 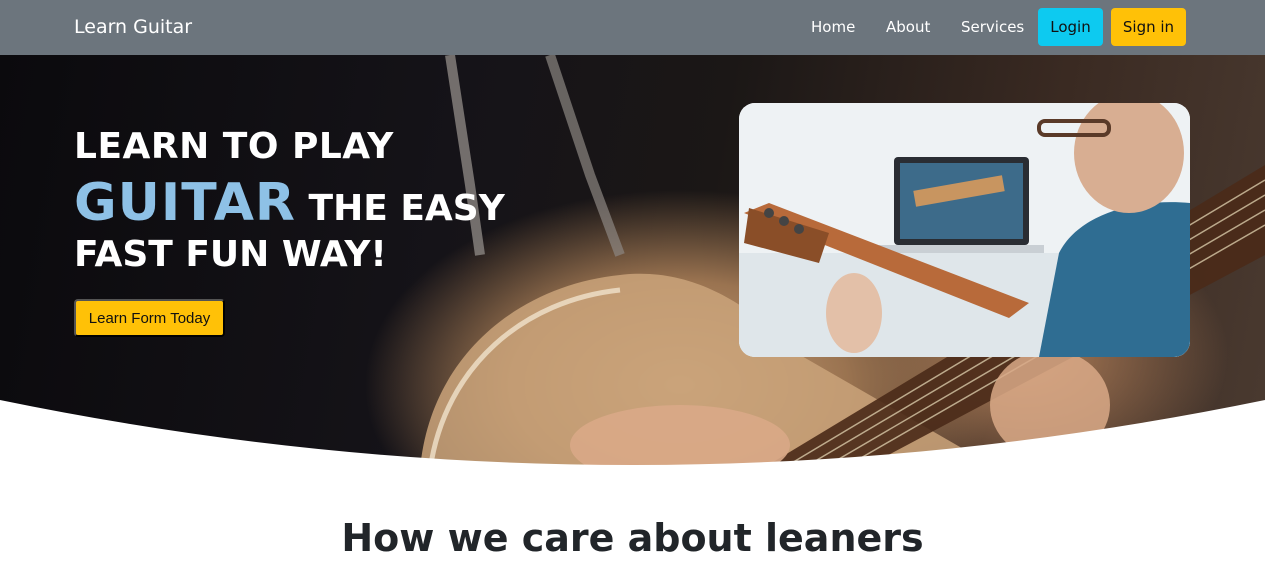 I want to click on nav-link-home: Home, so click(x=833, y=27).